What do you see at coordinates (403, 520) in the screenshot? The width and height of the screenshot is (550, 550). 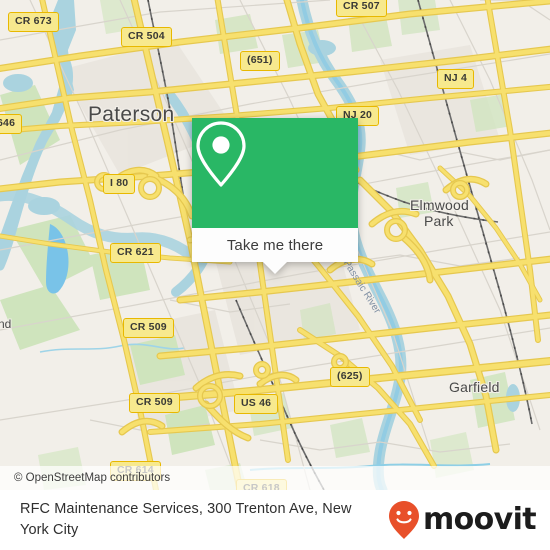 I see `moovit-pin-icon` at bounding box center [403, 520].